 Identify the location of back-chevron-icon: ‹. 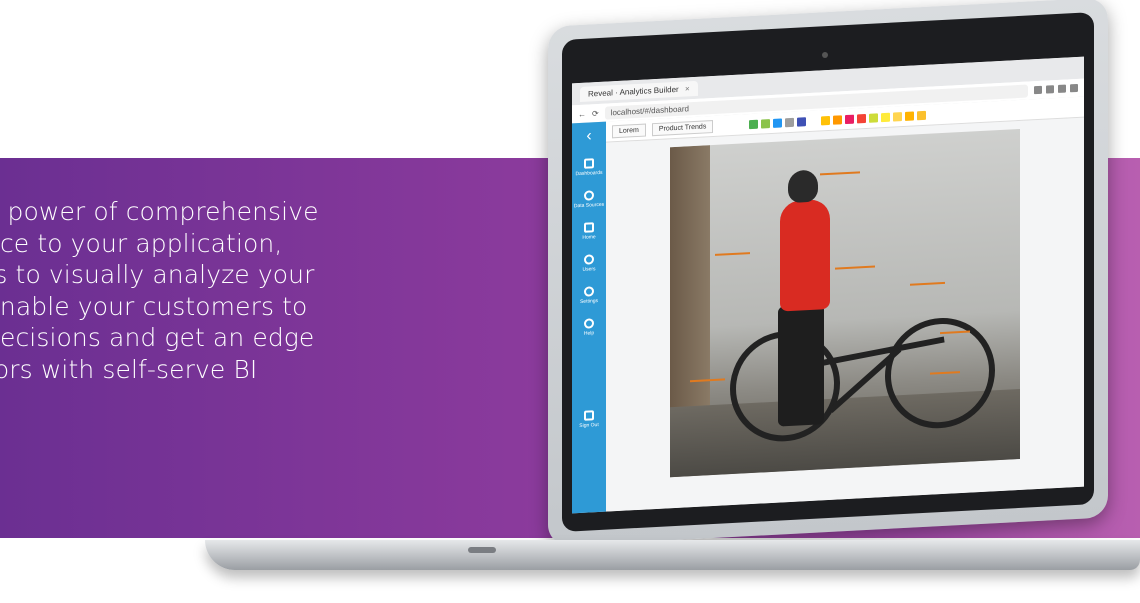
(588, 135).